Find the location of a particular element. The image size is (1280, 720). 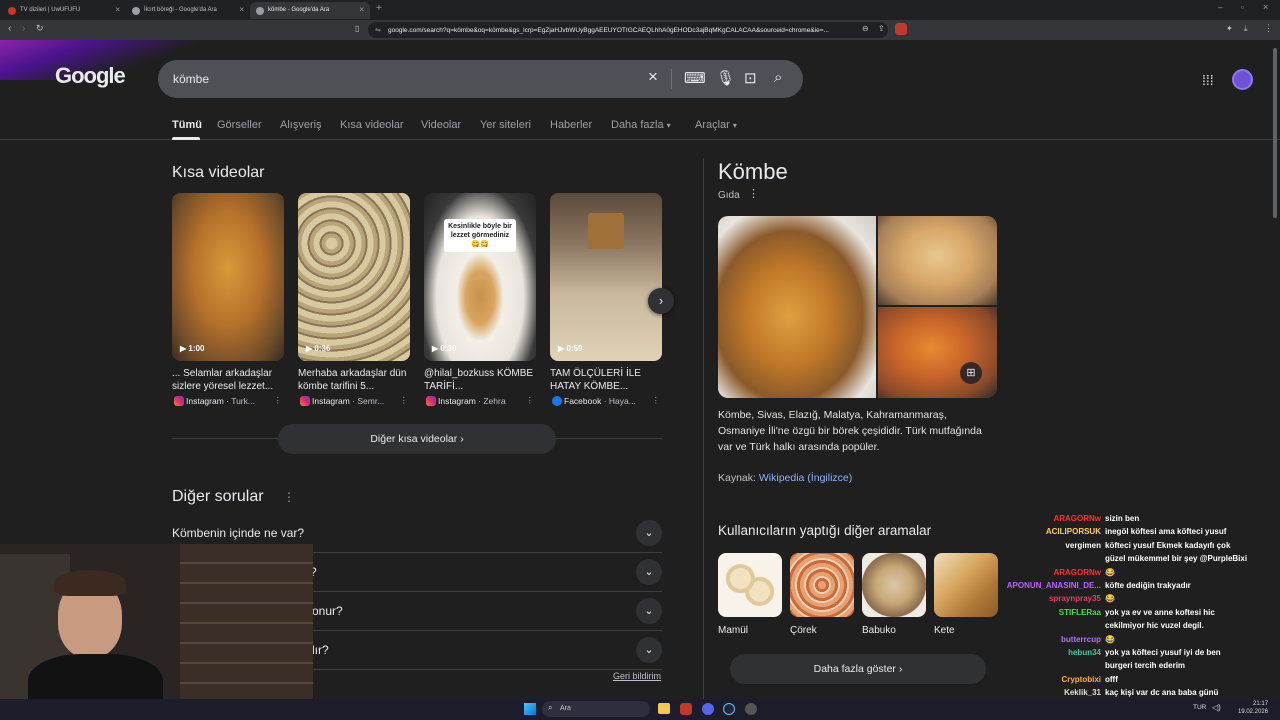

search-input: kömbe is located at coordinates (191, 79).